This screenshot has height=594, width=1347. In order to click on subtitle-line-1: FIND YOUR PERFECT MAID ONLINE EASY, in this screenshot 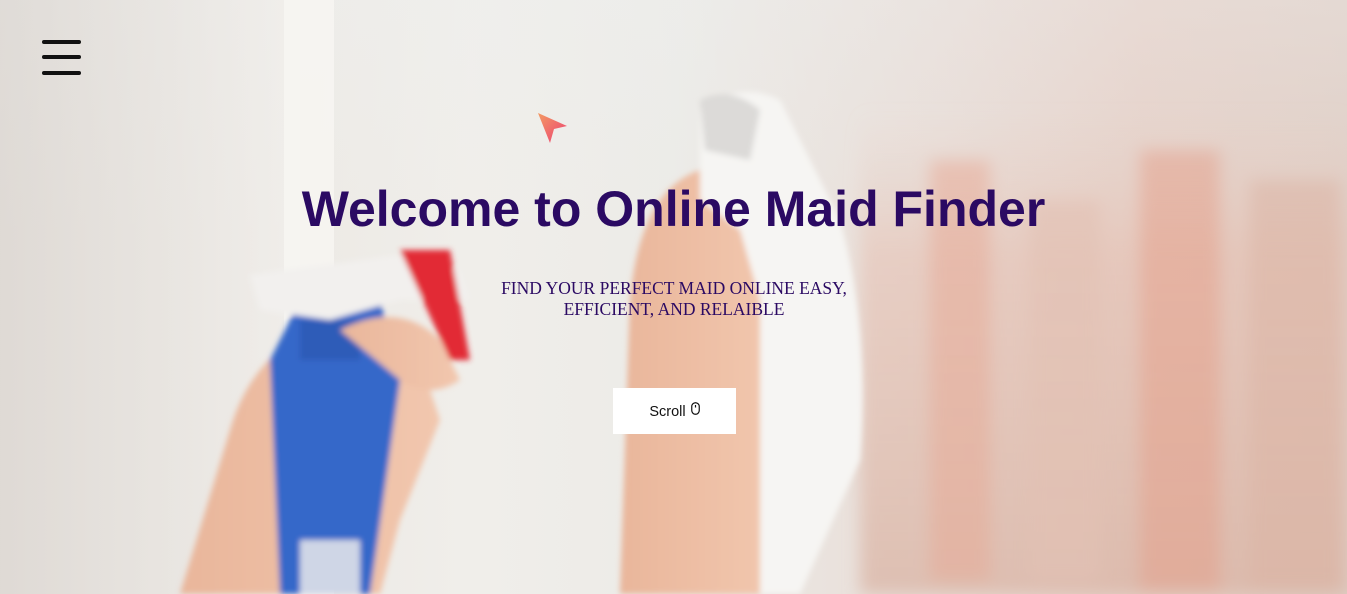, I will do `click(674, 288)`.